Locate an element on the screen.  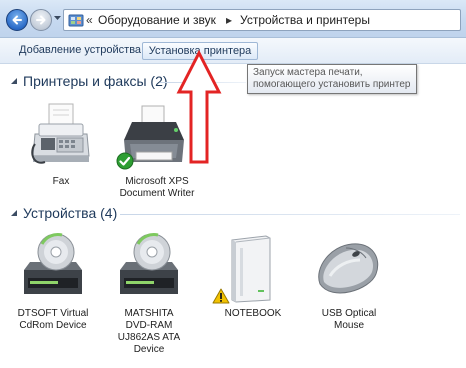
fax-label-line: Fax is located at coordinates (61, 181).